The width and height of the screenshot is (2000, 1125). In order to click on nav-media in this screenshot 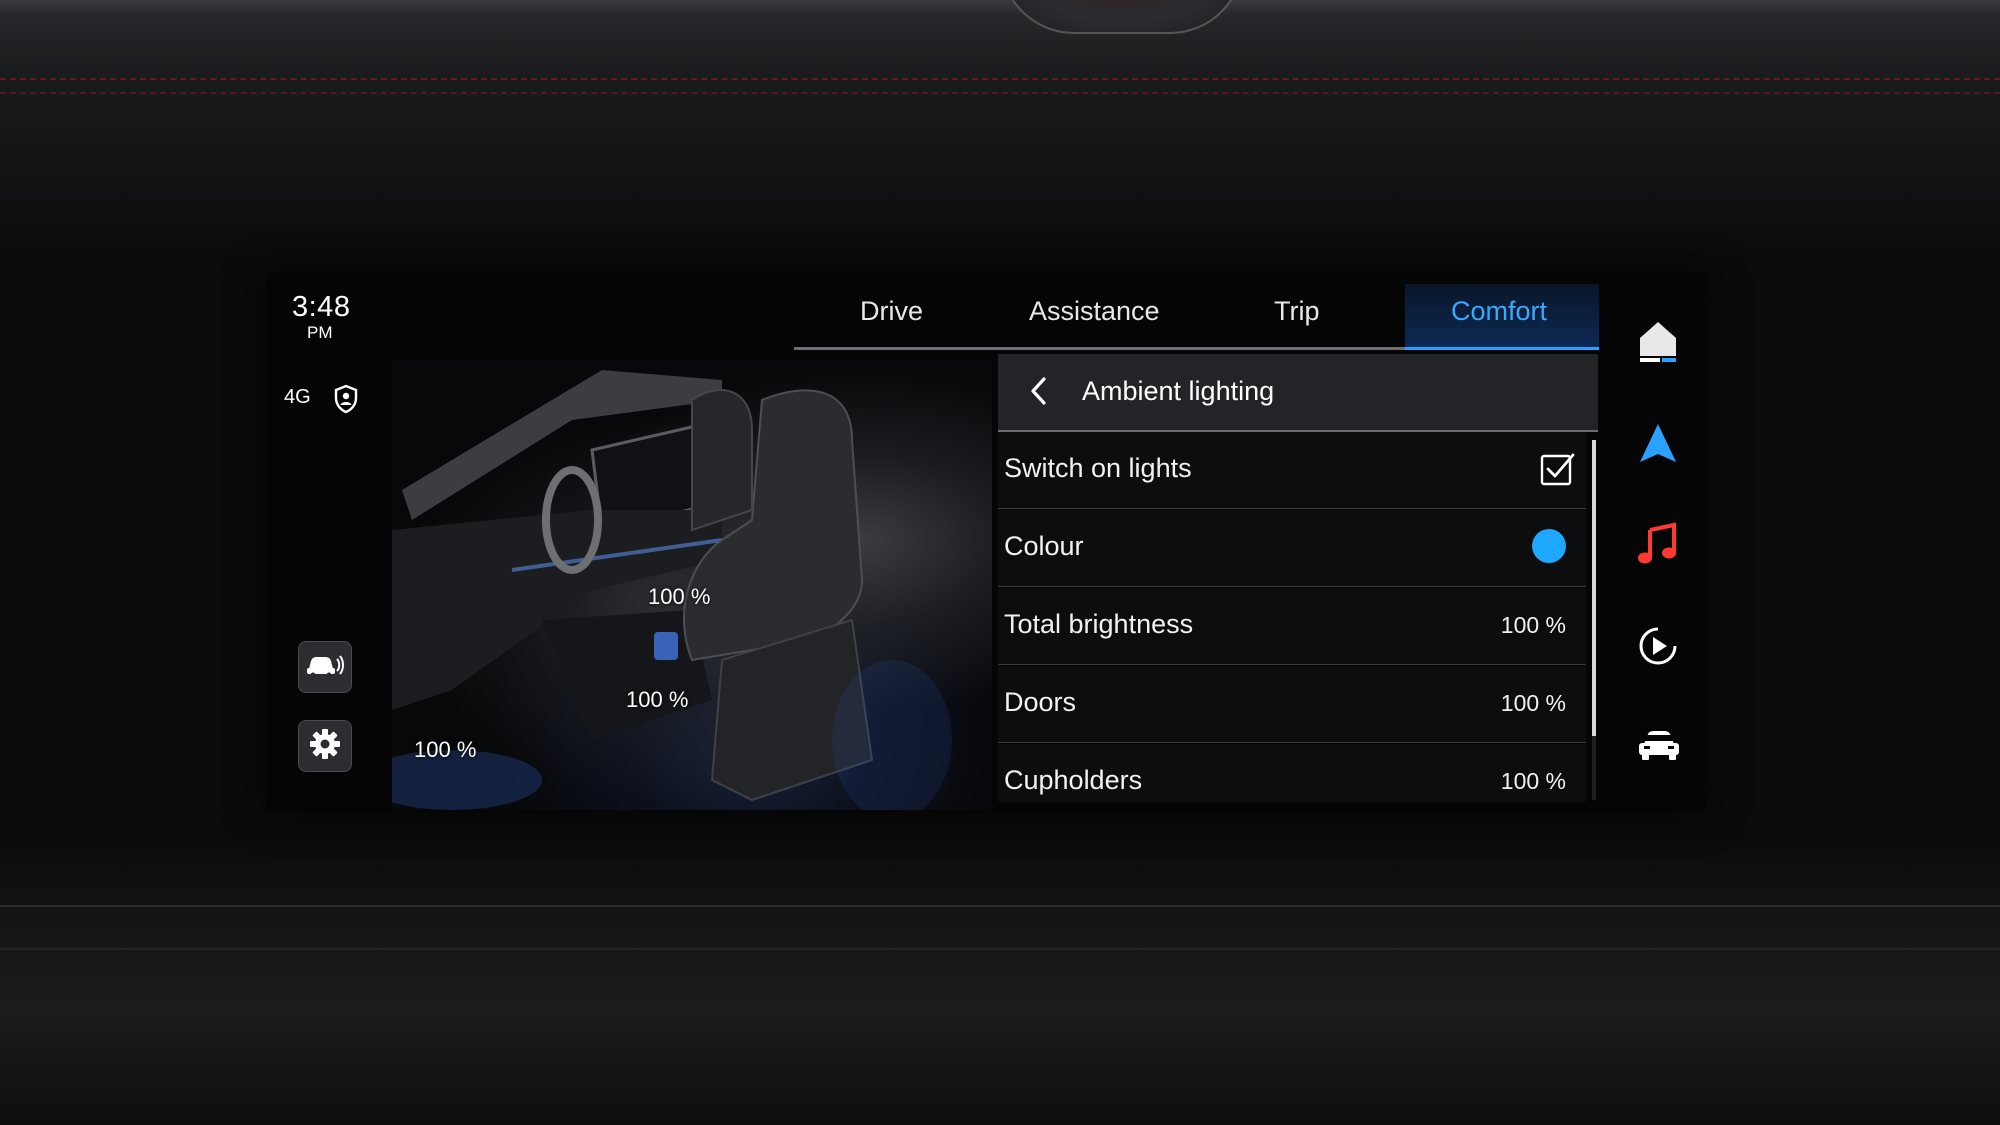, I will do `click(1658, 646)`.